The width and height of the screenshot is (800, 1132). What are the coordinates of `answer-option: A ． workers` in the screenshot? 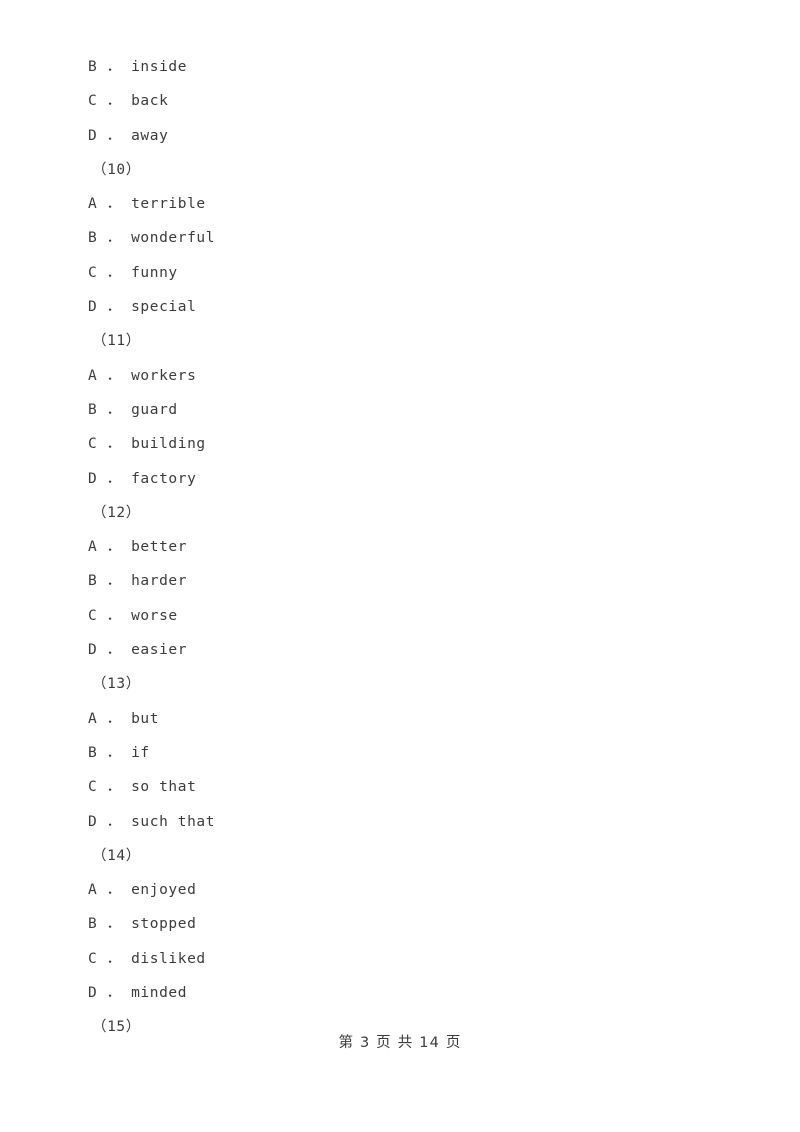 It's located at (142, 375).